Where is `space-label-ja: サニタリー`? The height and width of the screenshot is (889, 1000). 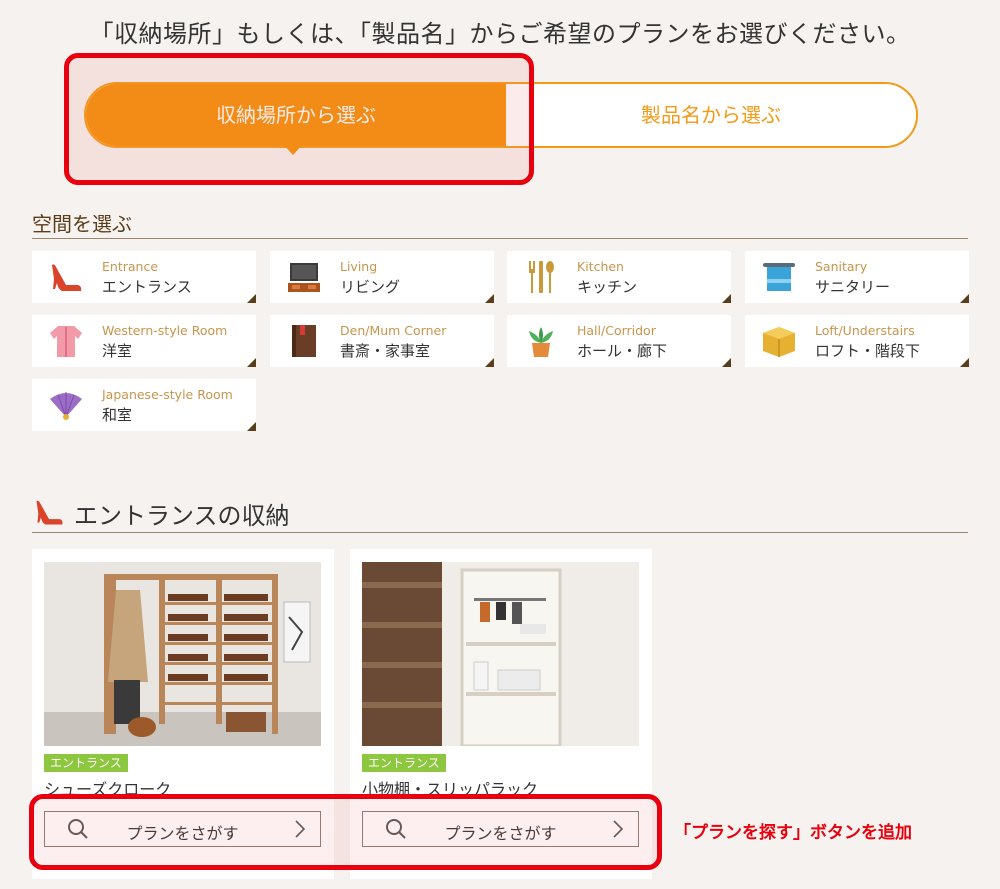
space-label-ja: サニタリー is located at coordinates (853, 287).